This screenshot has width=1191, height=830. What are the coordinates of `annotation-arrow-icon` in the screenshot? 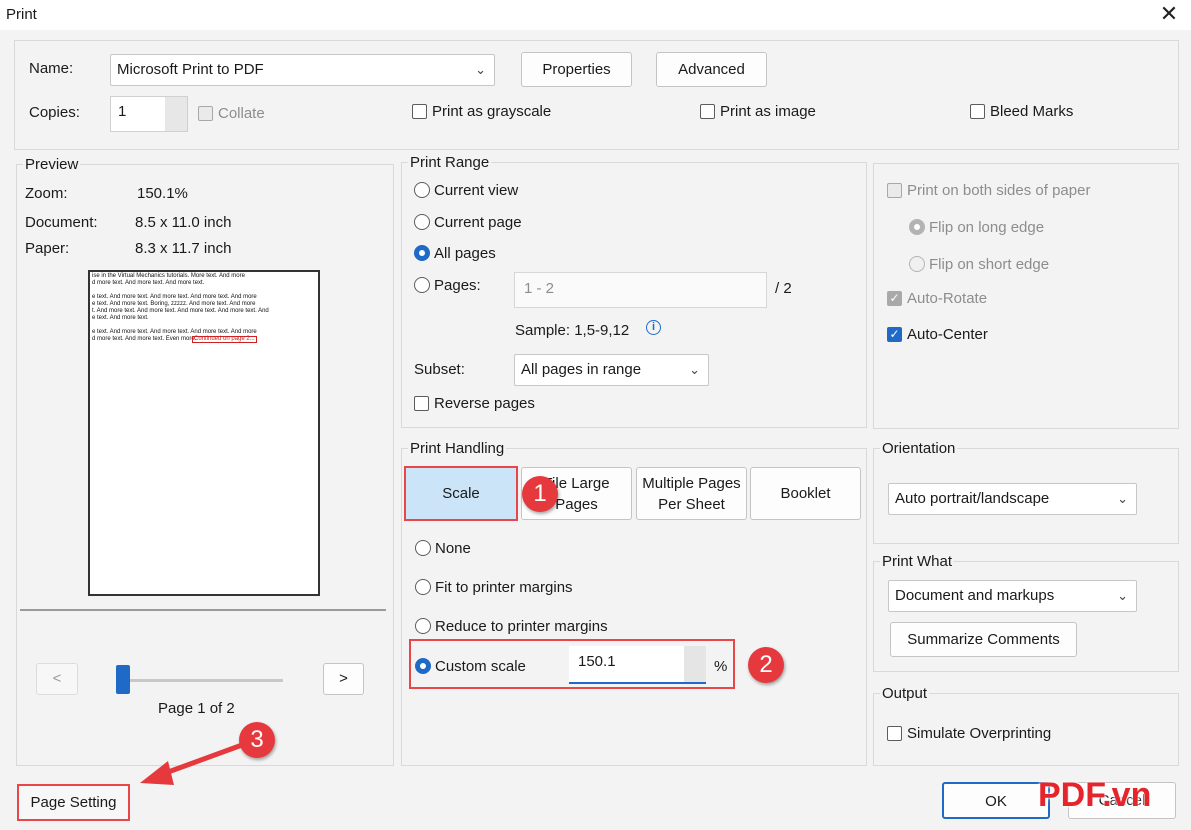 It's located at (192, 763).